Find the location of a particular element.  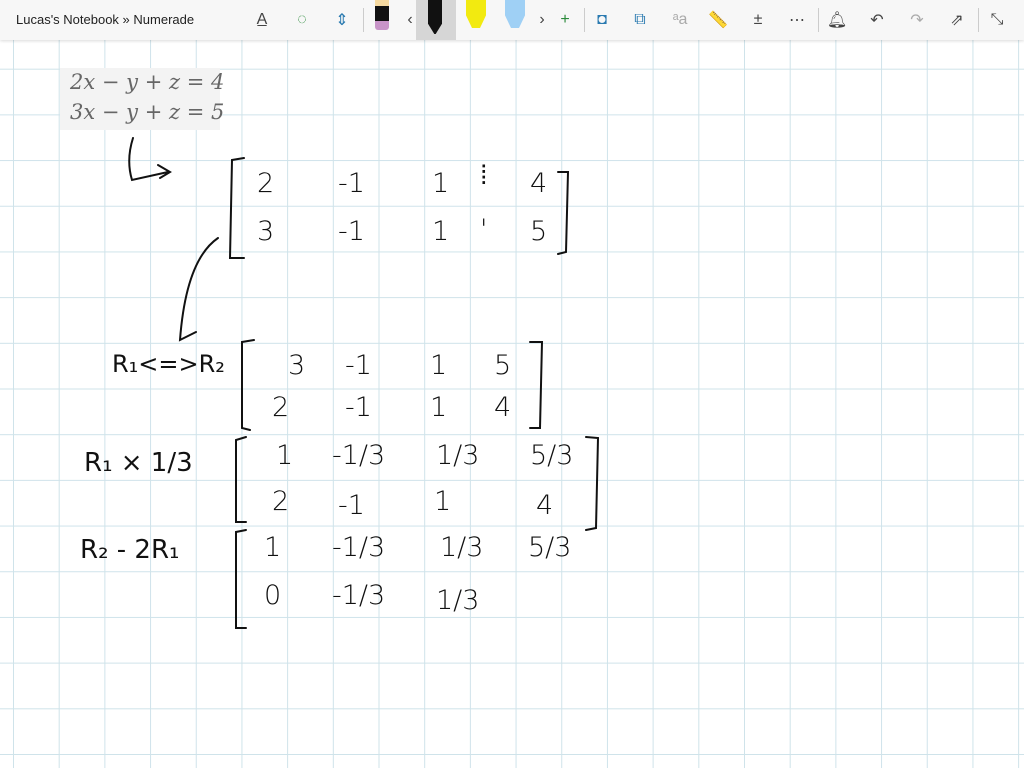

scroll-right-icon: › is located at coordinates (542, 20).